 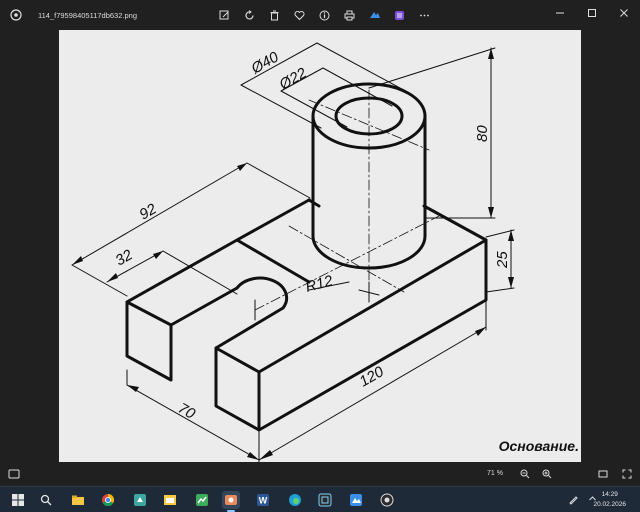 I want to click on zoom-out-icon, so click(x=525, y=474).